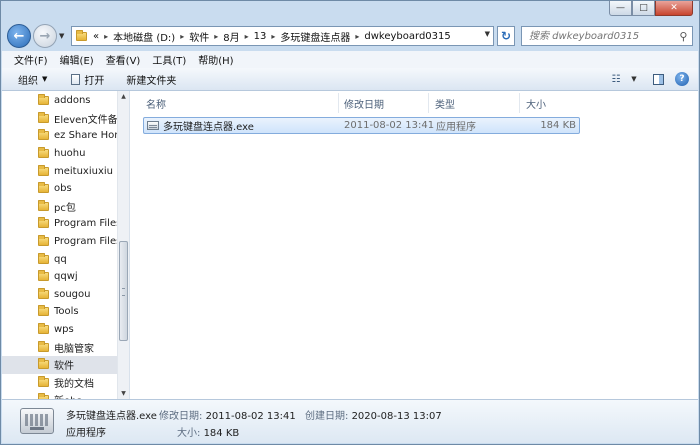  I want to click on nav-tree-item: pc包, so click(59, 207).